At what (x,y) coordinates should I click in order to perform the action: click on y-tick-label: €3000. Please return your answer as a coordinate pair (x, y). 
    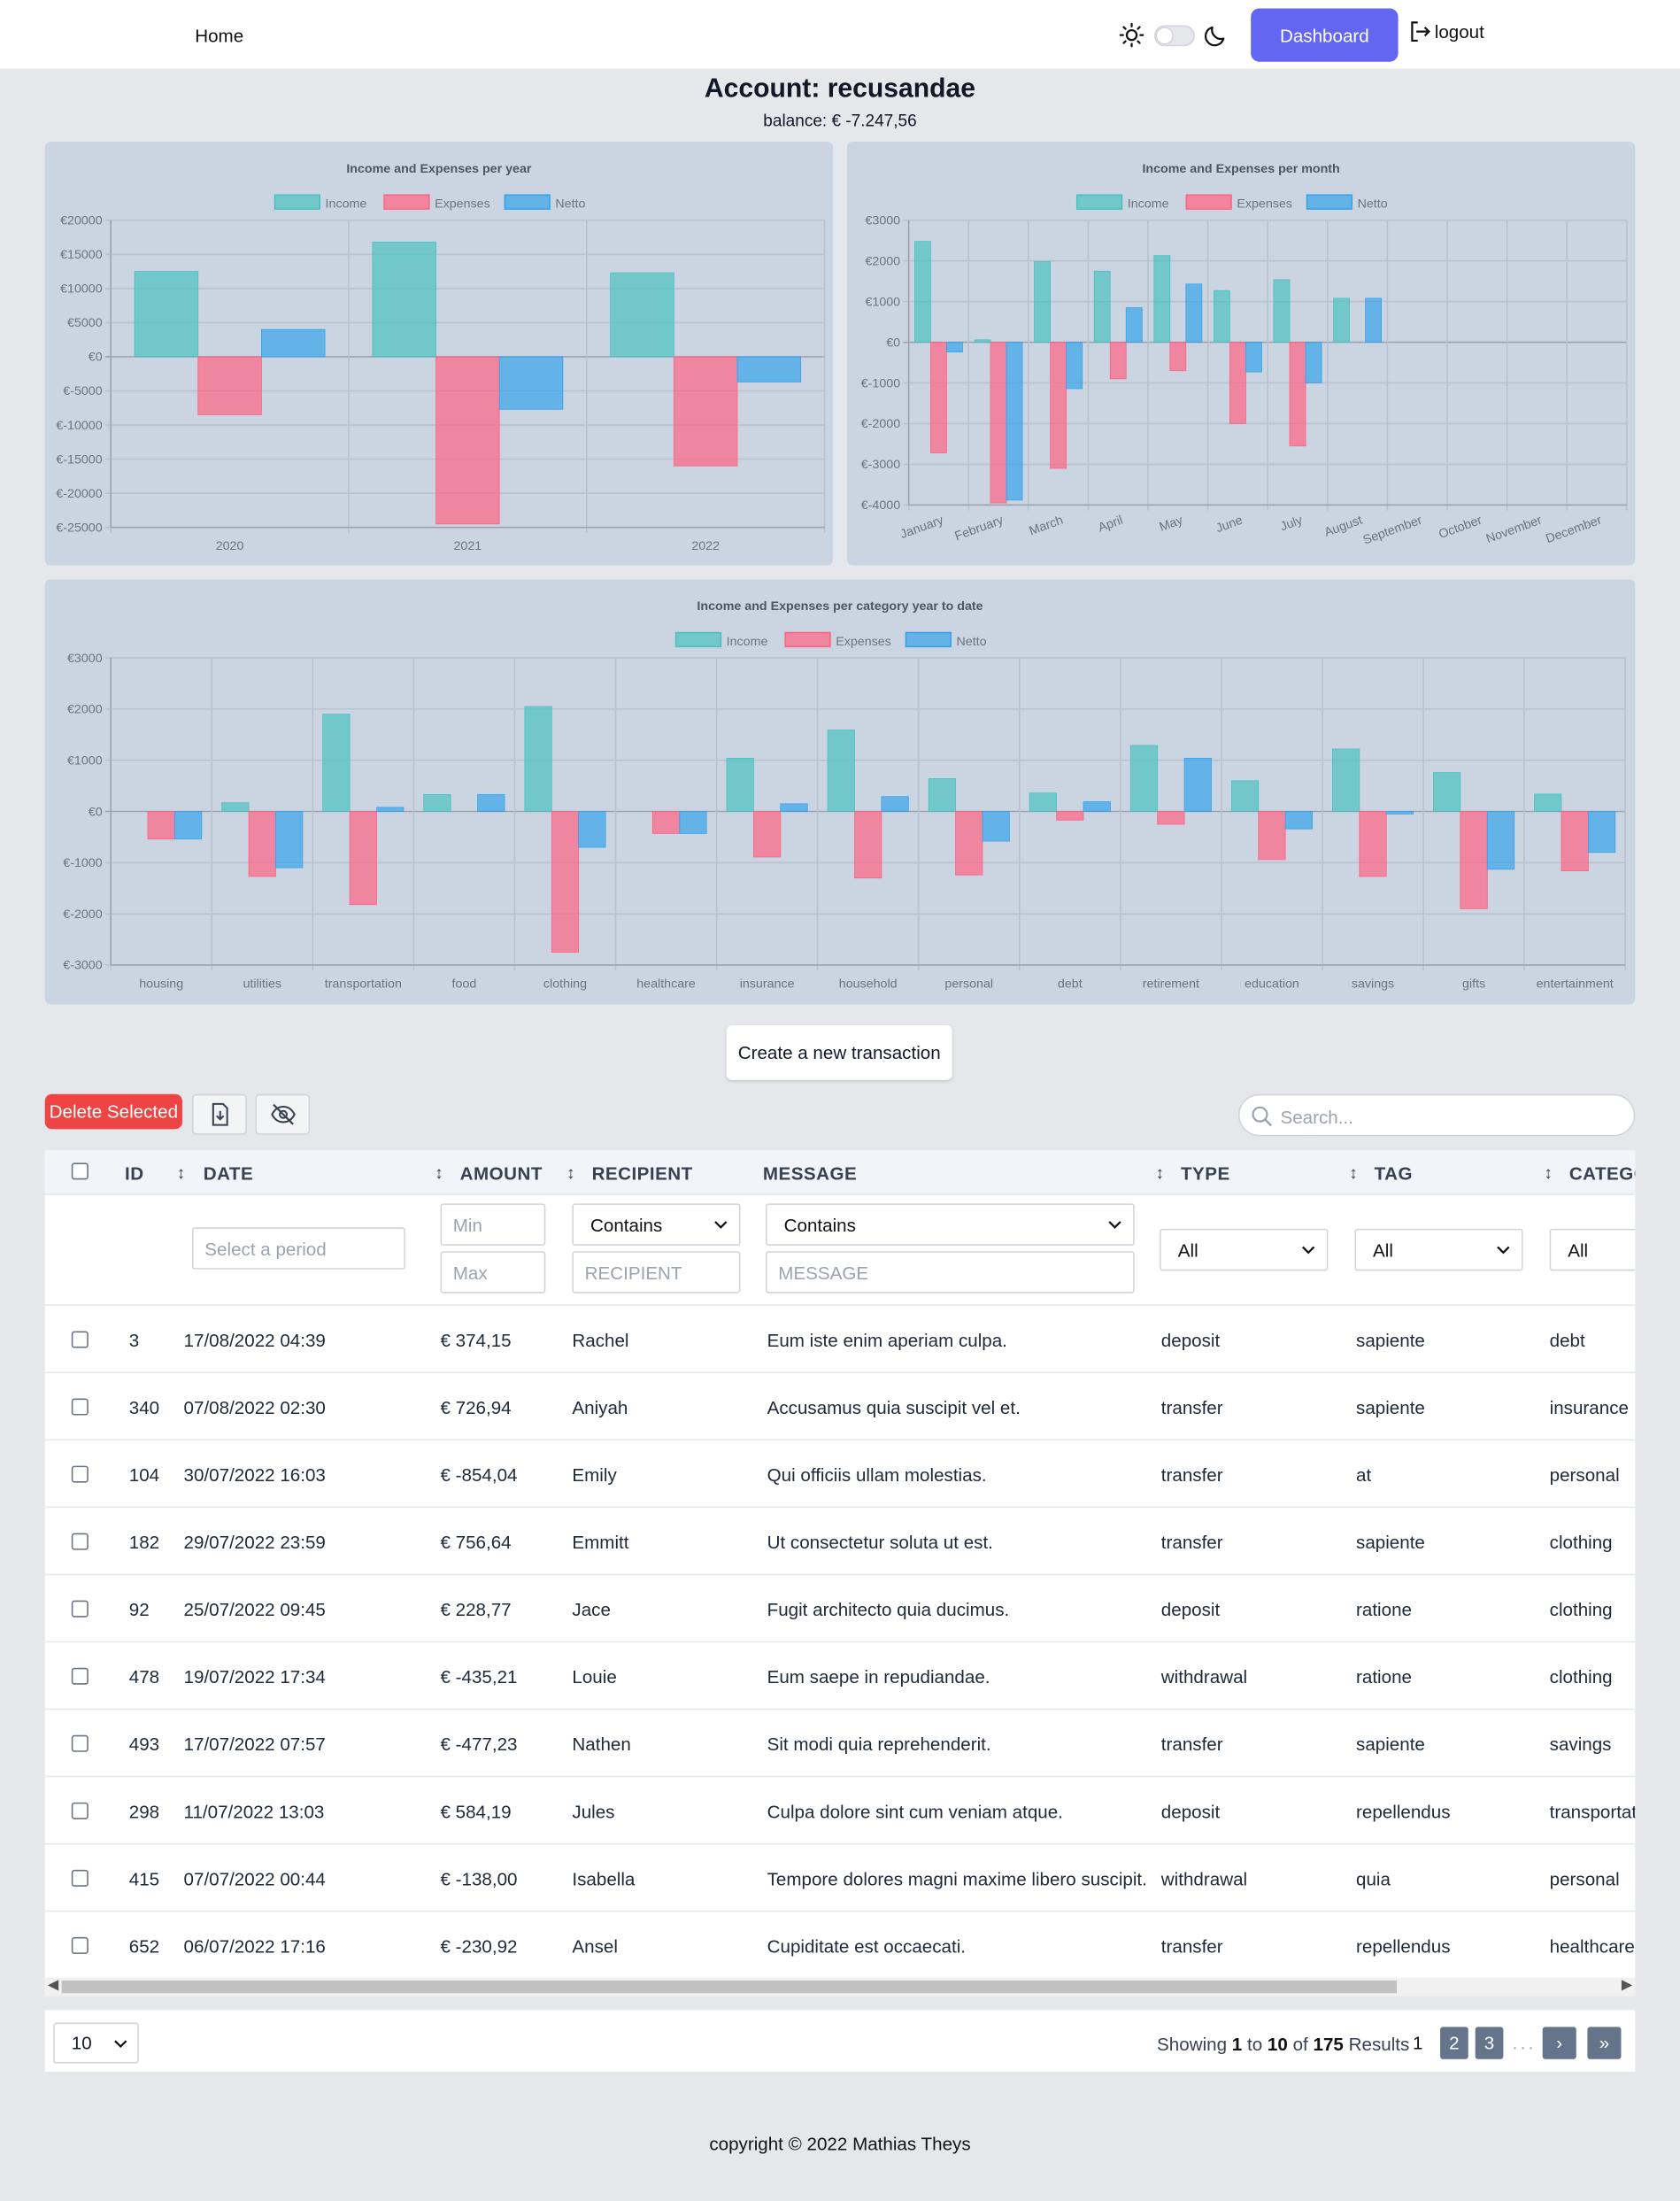
    Looking at the image, I should click on (85, 659).